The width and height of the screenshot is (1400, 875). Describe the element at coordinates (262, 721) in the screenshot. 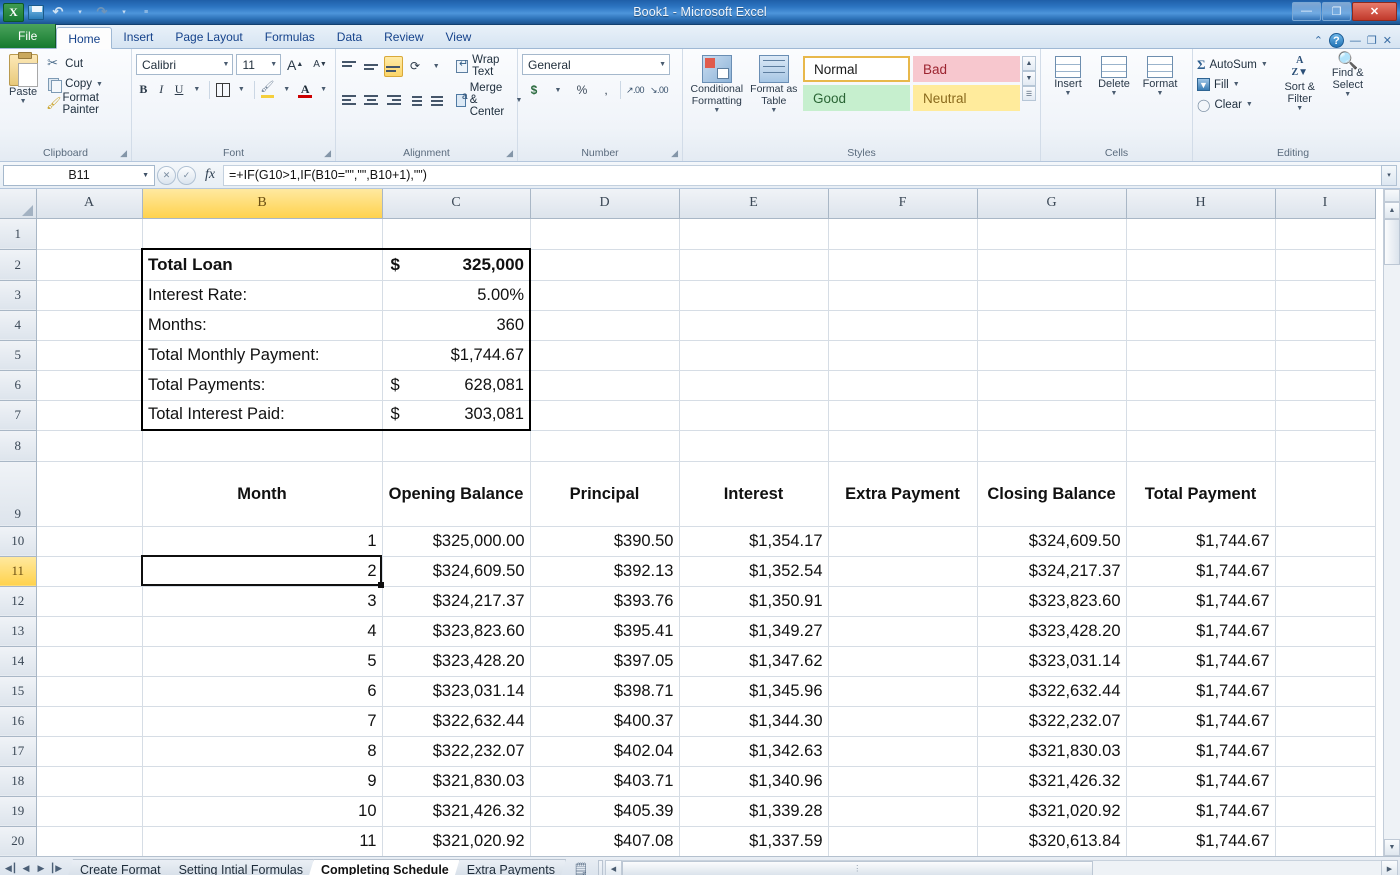

I see `cell-b16: 7` at that location.